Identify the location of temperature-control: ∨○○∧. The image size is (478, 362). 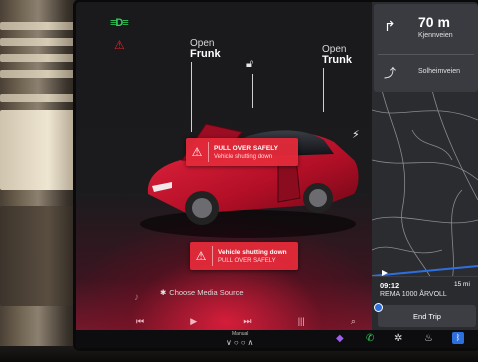
(240, 342).